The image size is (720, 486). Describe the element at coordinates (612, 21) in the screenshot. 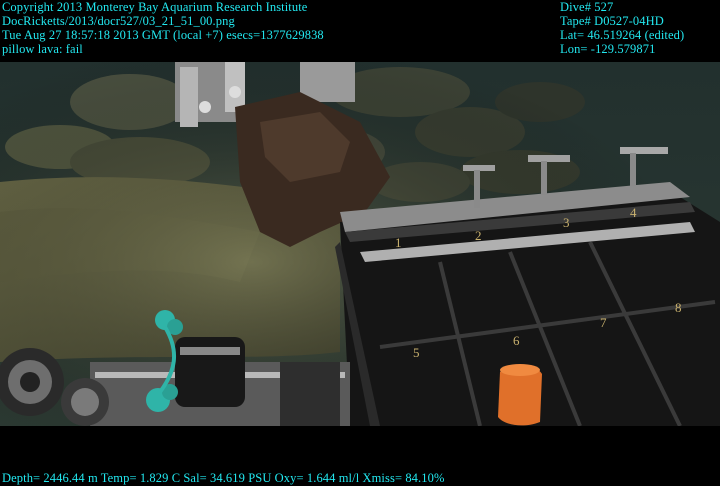

I see `tape-number: Tape# D0527-04HD` at that location.